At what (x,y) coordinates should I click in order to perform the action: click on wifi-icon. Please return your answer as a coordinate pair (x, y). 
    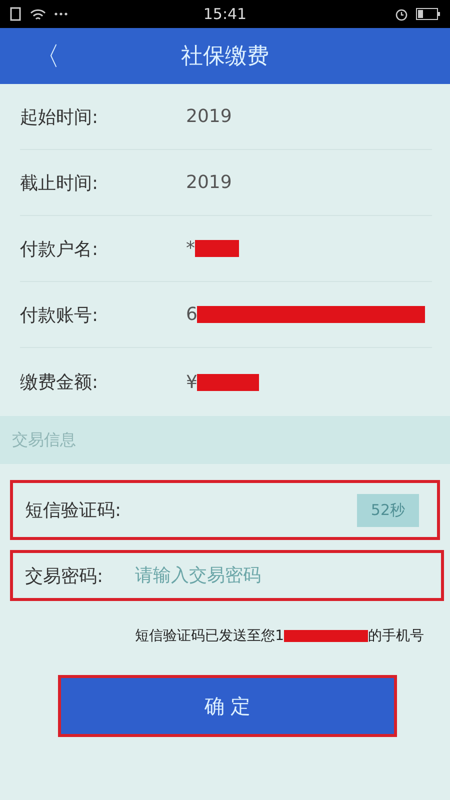
    Looking at the image, I should click on (38, 14).